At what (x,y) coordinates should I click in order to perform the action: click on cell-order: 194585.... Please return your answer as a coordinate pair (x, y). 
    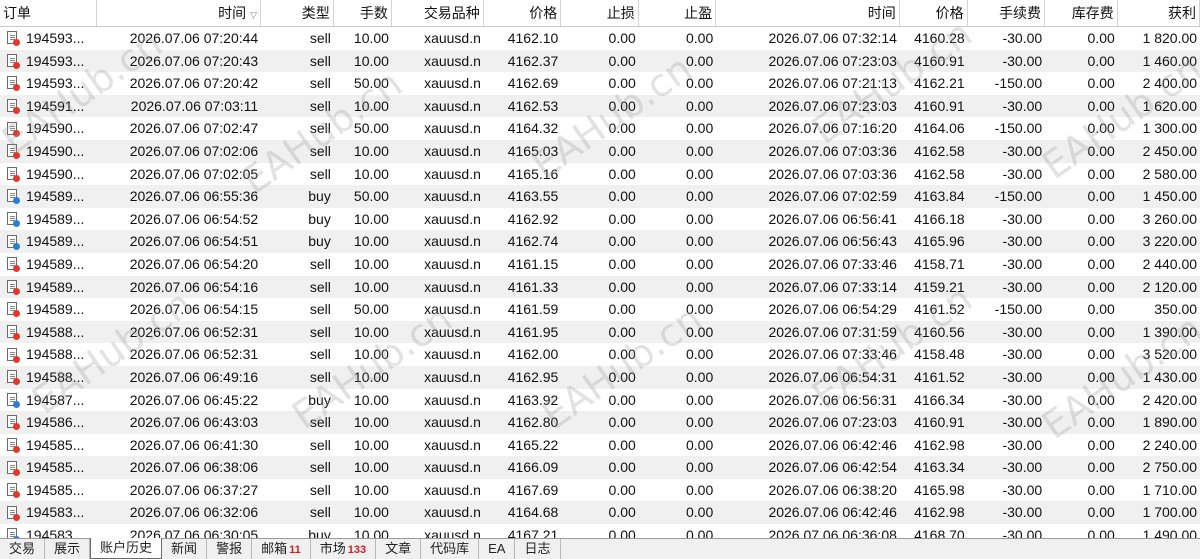
    Looking at the image, I should click on (48, 490).